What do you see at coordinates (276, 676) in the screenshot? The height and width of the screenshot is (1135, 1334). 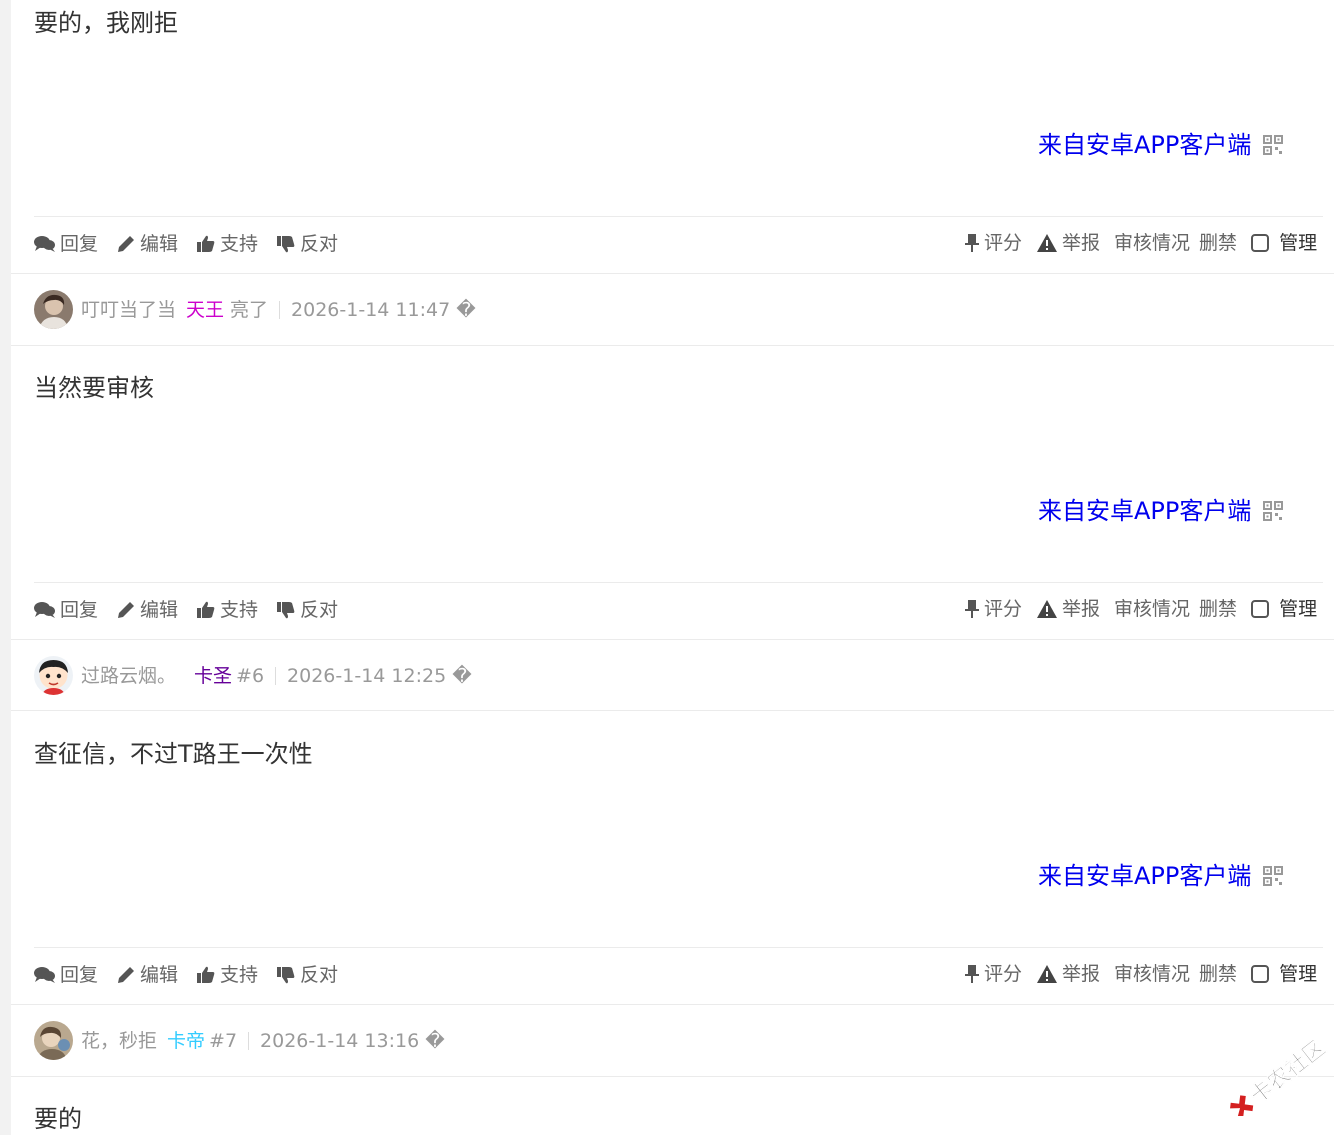 I see `post-meta: 过路云烟。 卡圣 #6 2026-1-14 12:25 �` at bounding box center [276, 676].